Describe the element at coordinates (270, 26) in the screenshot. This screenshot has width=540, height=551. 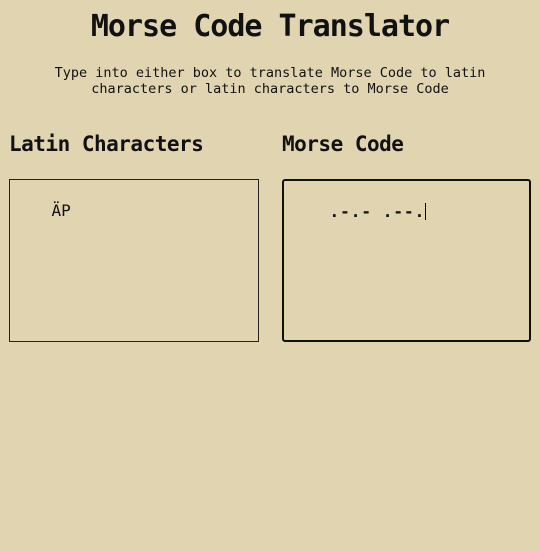
I see `page-title: Morse Code Translator` at that location.